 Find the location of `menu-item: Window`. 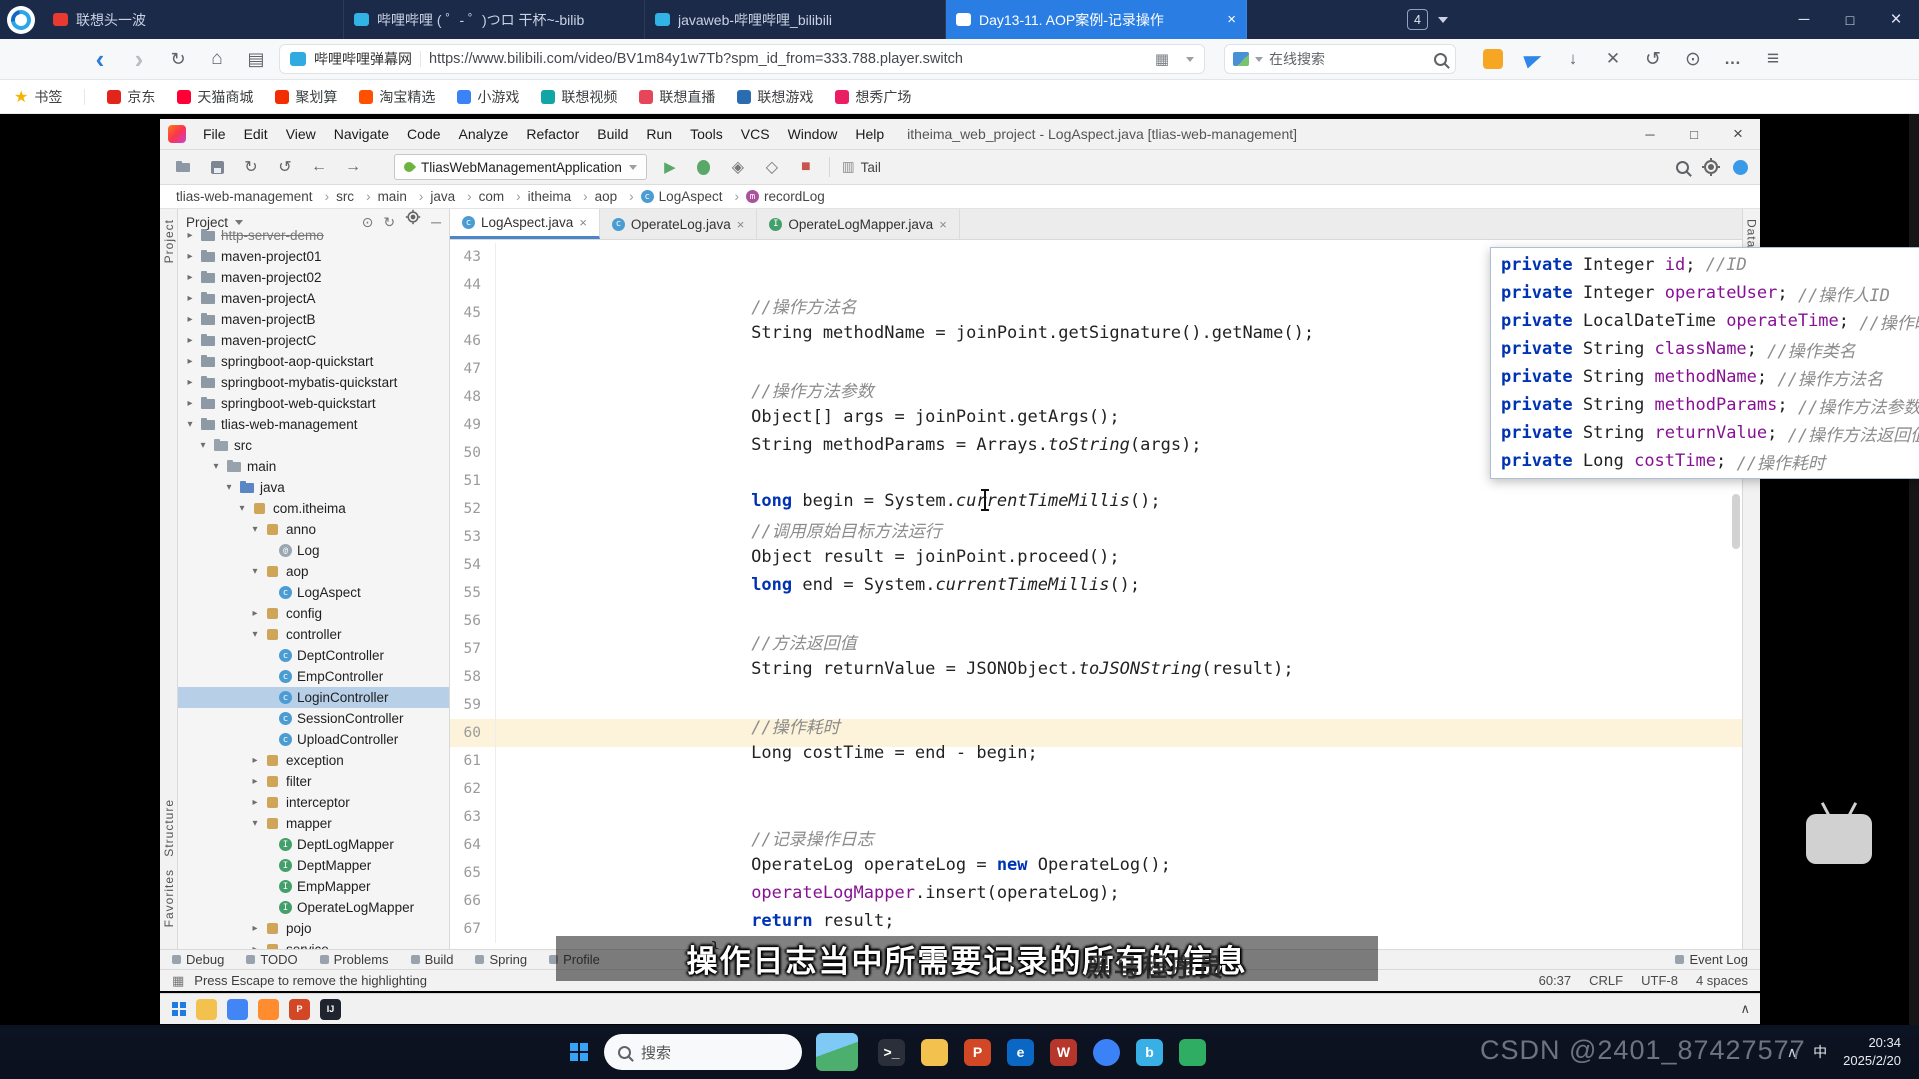

menu-item: Window is located at coordinates (813, 134).